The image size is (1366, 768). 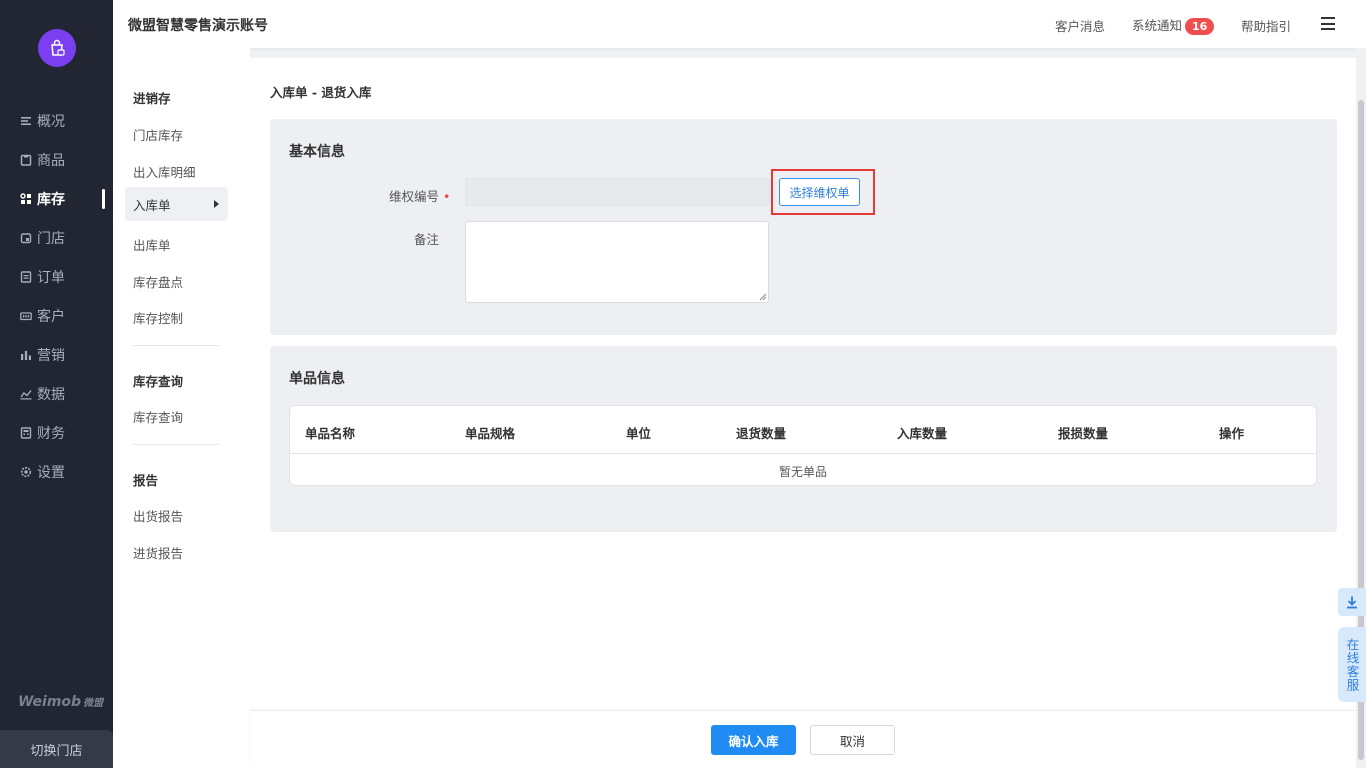 I want to click on submenu-item-stock-query: 库存查询, so click(x=158, y=416).